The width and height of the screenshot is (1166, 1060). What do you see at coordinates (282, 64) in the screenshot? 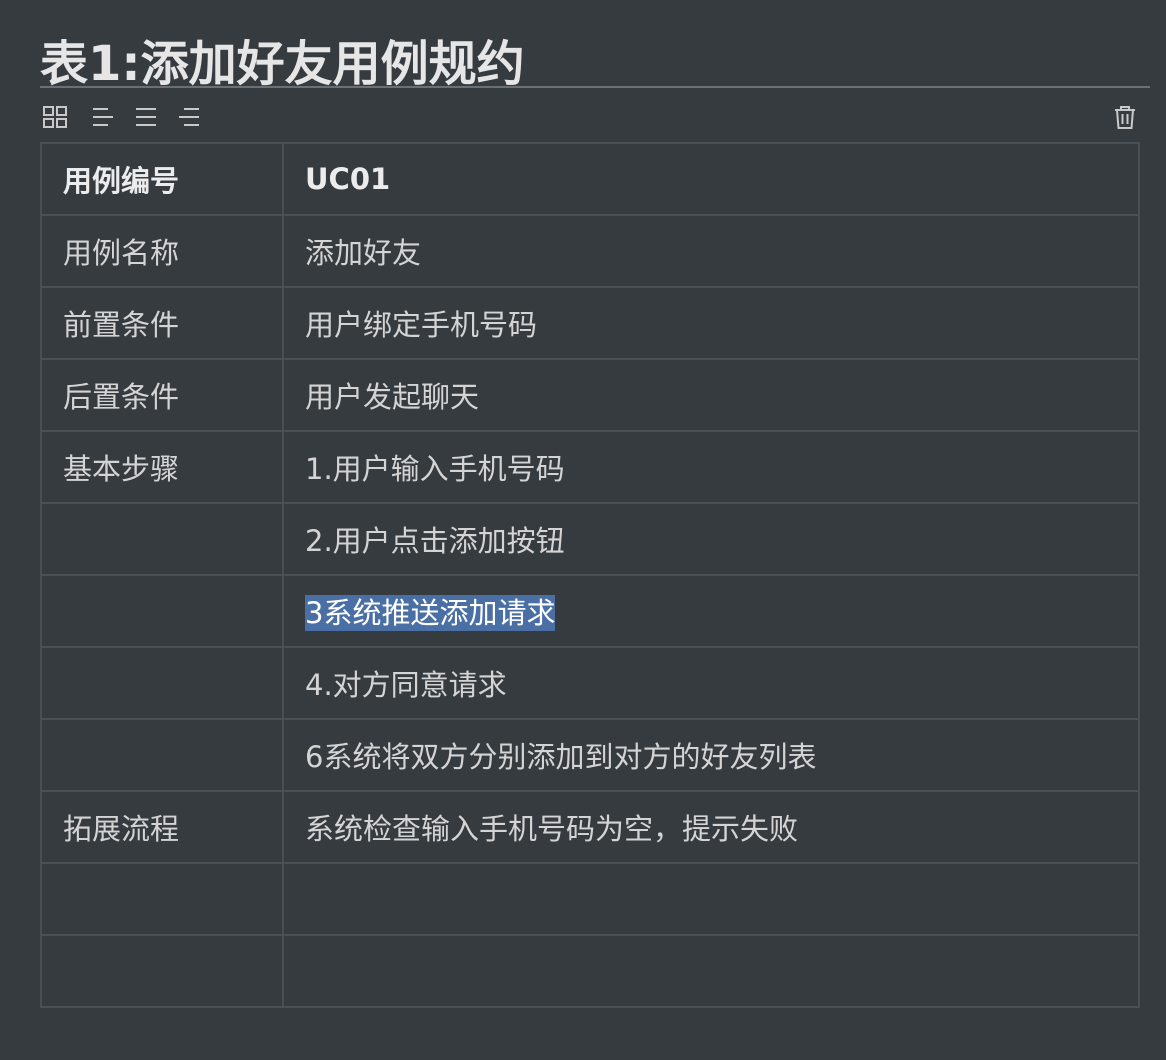
I see `heading-text: 表1:添加好友用例规约` at bounding box center [282, 64].